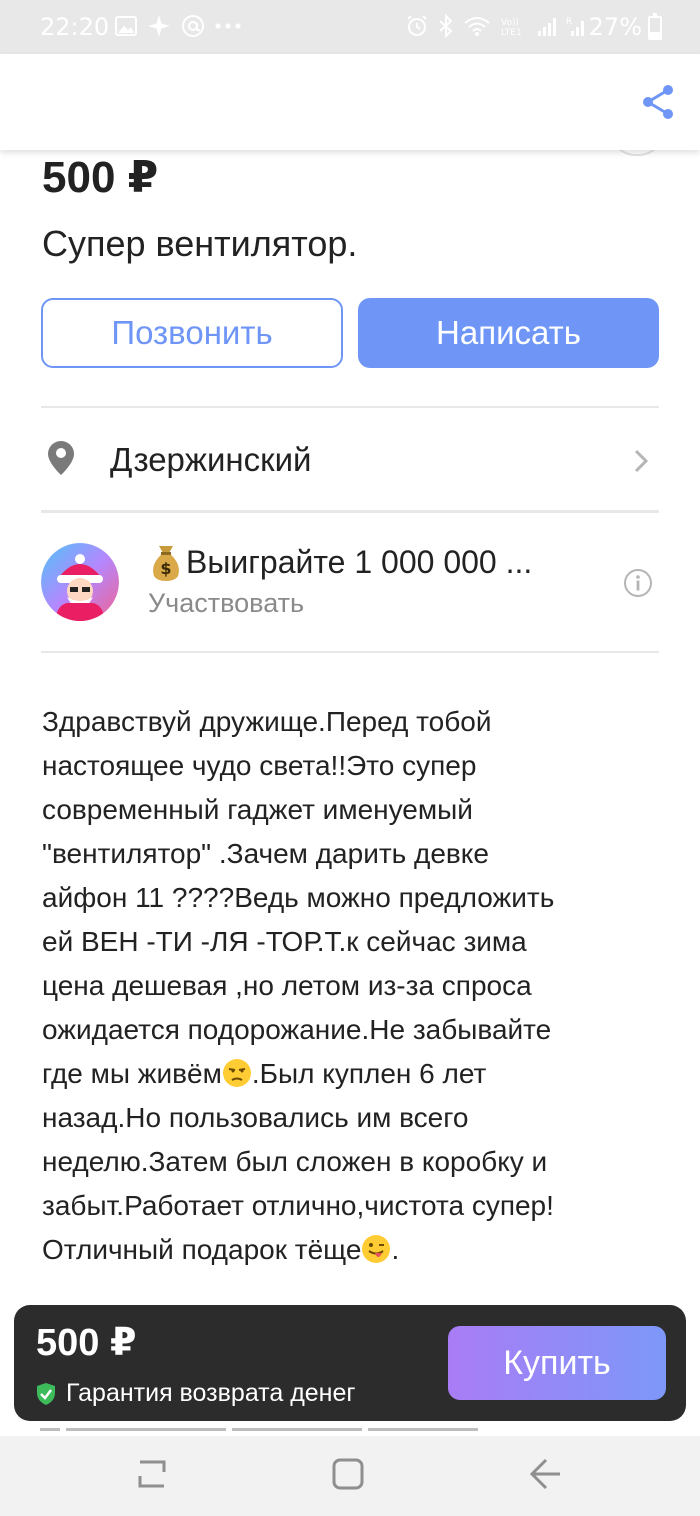 The width and height of the screenshot is (700, 1516). I want to click on svg-text: Vo)), so click(510, 23).